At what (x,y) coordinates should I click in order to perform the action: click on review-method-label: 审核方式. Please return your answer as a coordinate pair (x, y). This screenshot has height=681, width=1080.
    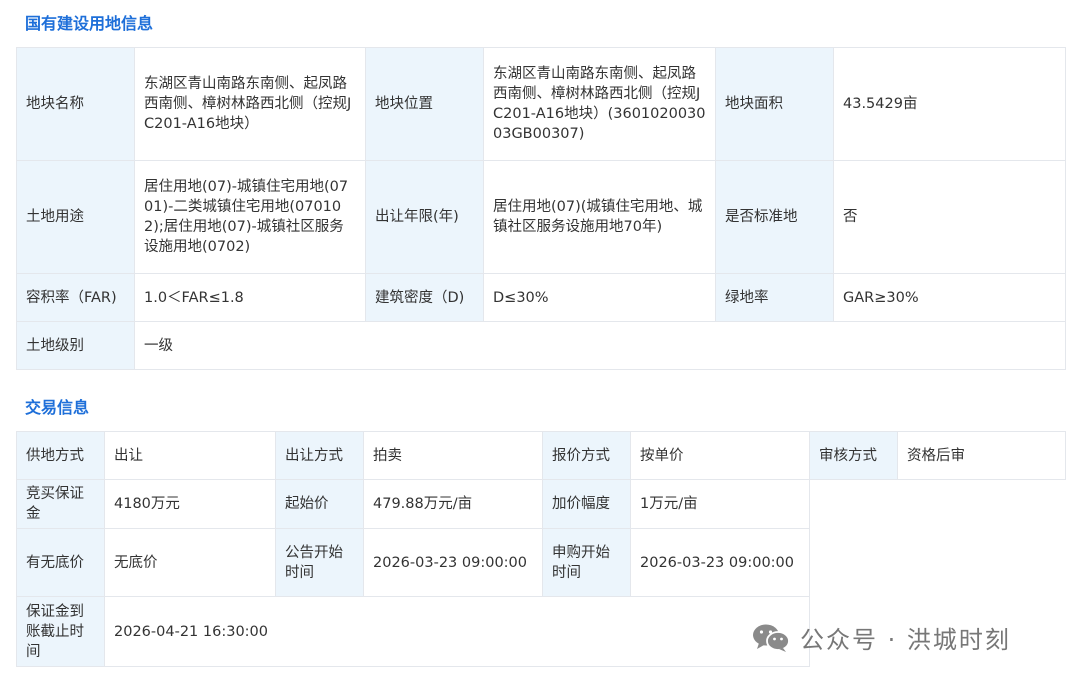
    Looking at the image, I should click on (853, 455).